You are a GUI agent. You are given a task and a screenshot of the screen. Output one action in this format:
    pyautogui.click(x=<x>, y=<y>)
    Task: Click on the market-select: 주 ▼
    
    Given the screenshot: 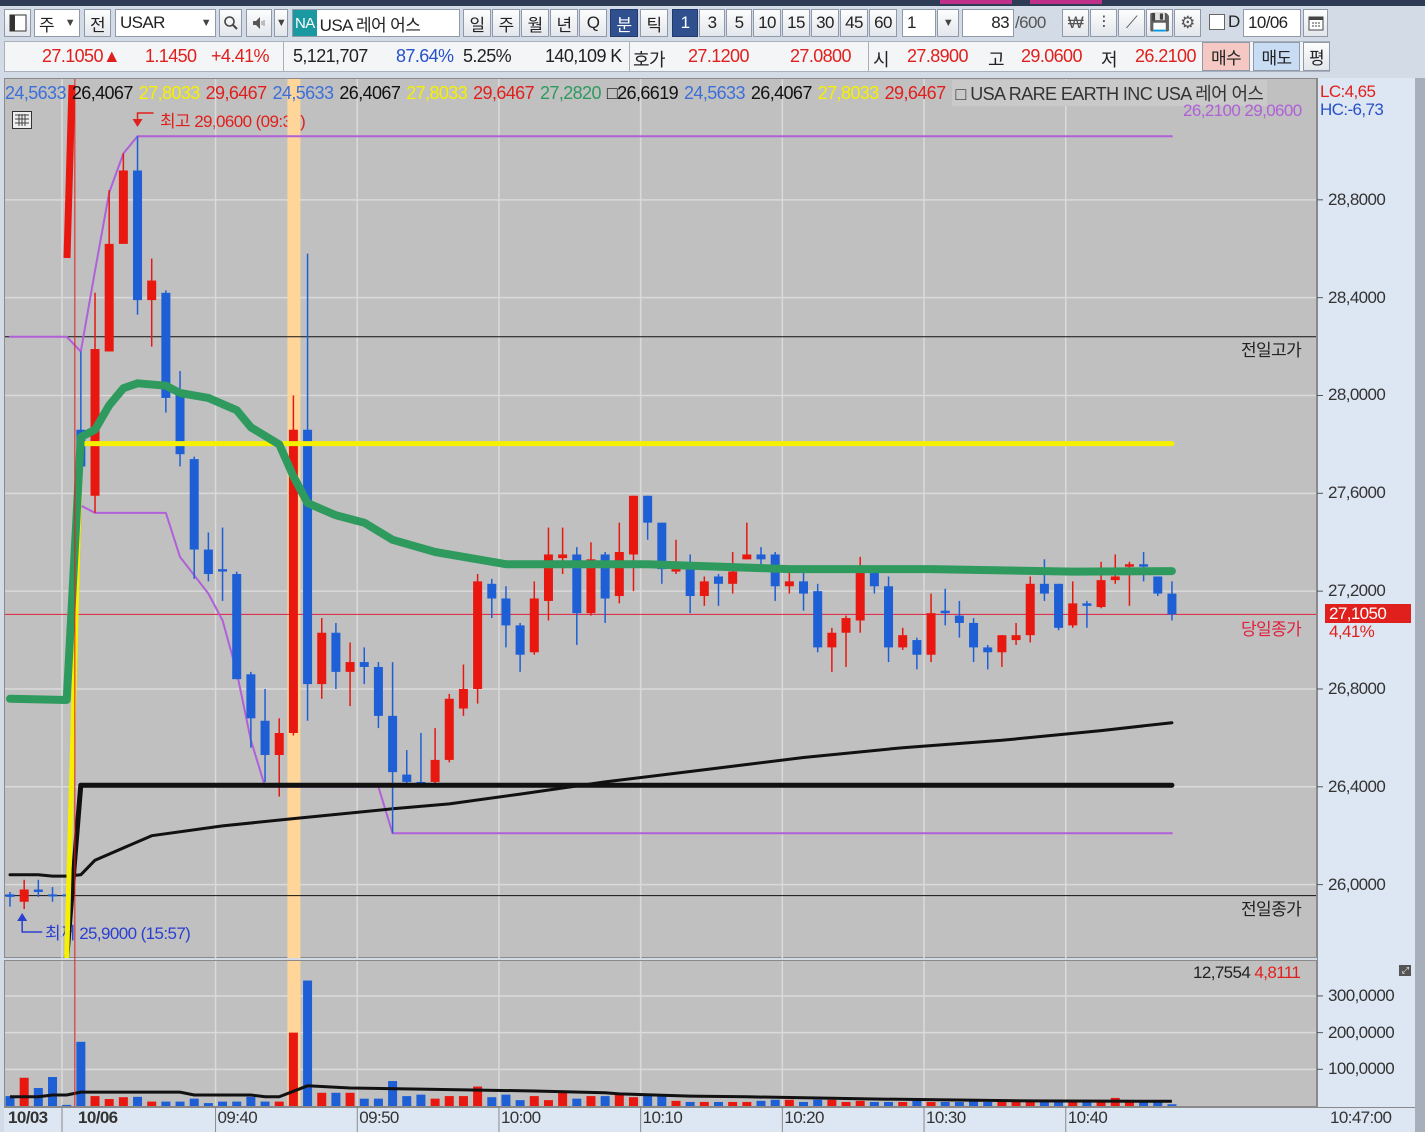 What is the action you would take?
    pyautogui.click(x=57, y=23)
    